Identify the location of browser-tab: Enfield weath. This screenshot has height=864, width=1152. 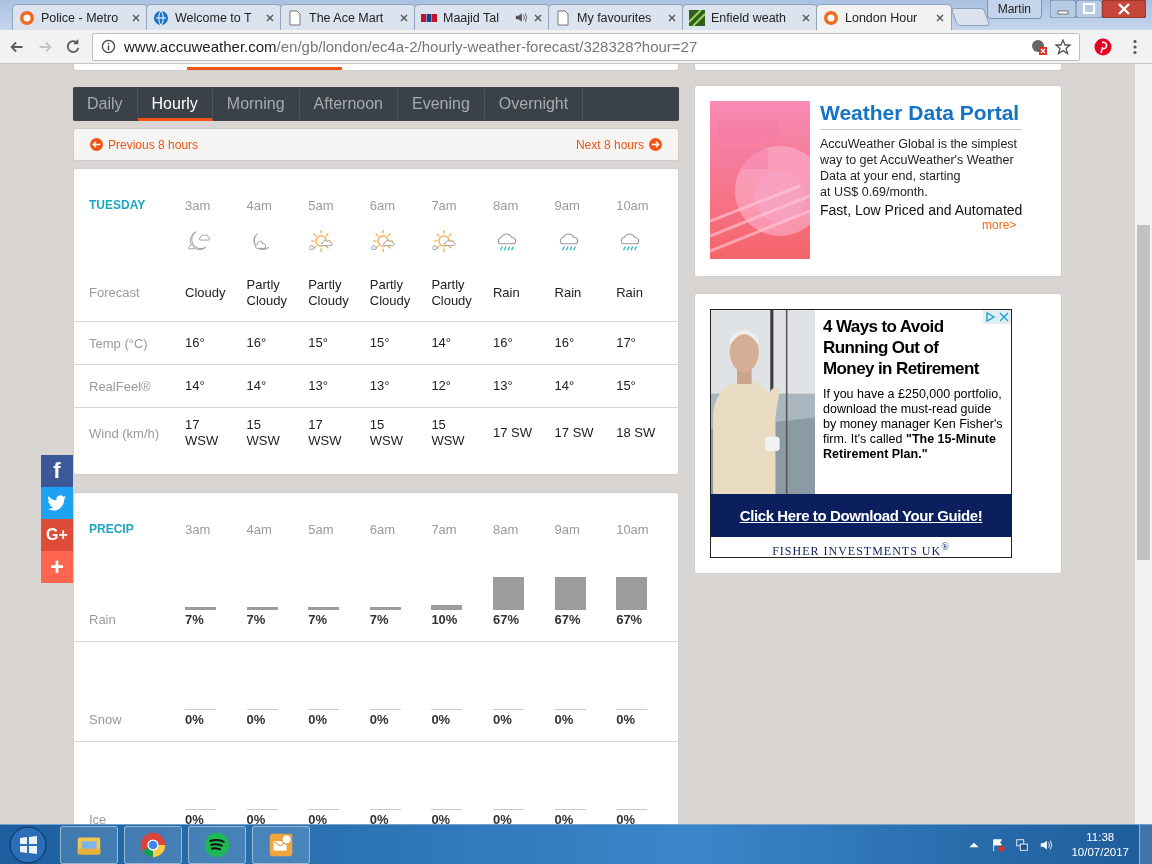
(750, 17).